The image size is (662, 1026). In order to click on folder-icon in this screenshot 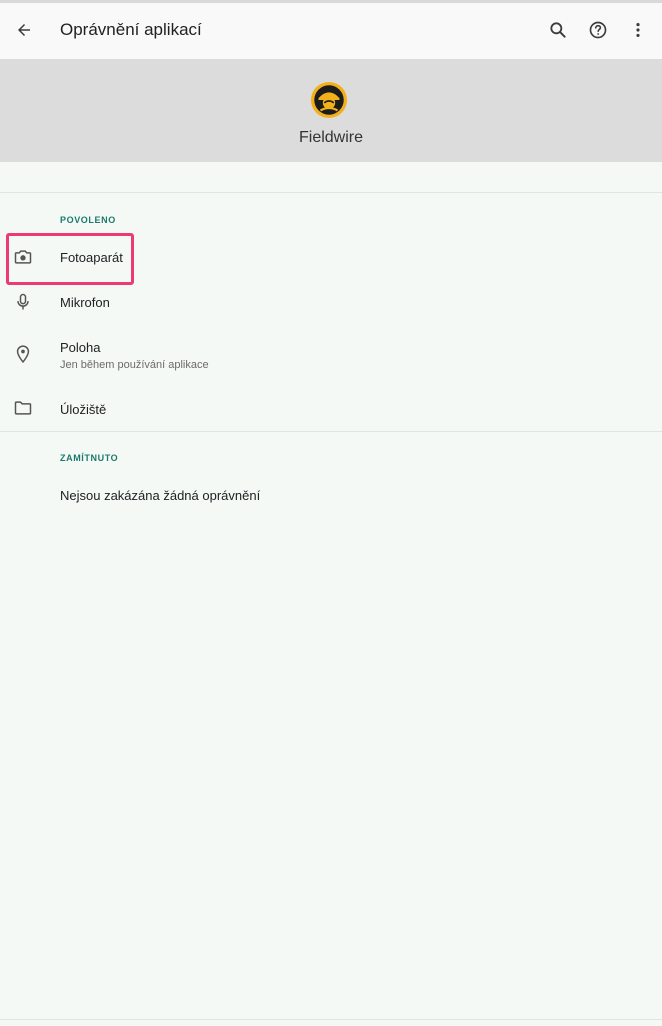, I will do `click(23, 408)`.